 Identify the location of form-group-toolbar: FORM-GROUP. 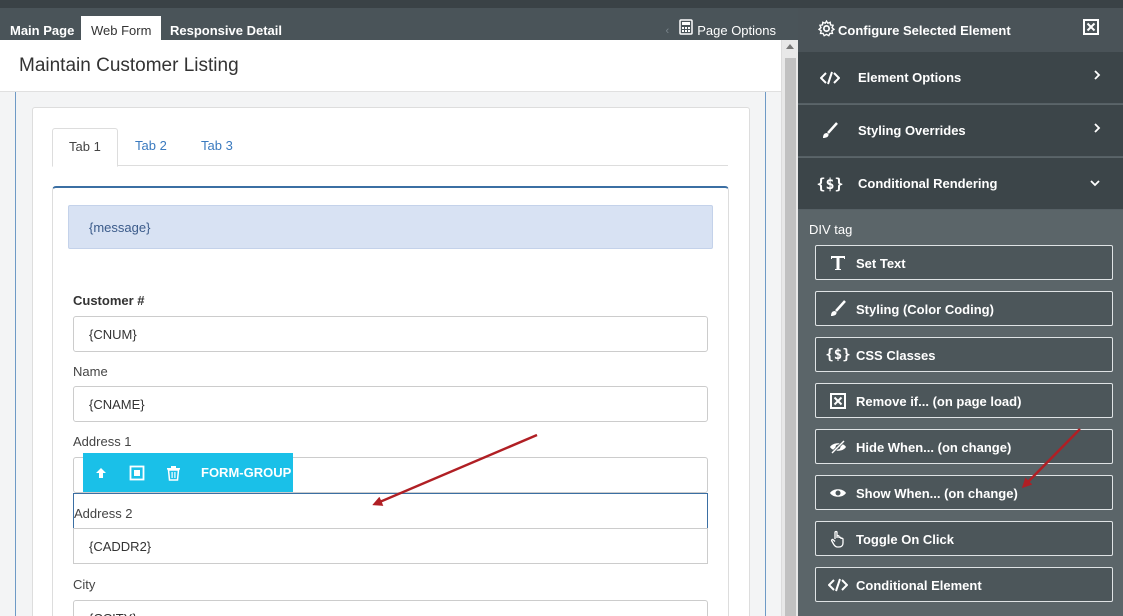
(188, 472).